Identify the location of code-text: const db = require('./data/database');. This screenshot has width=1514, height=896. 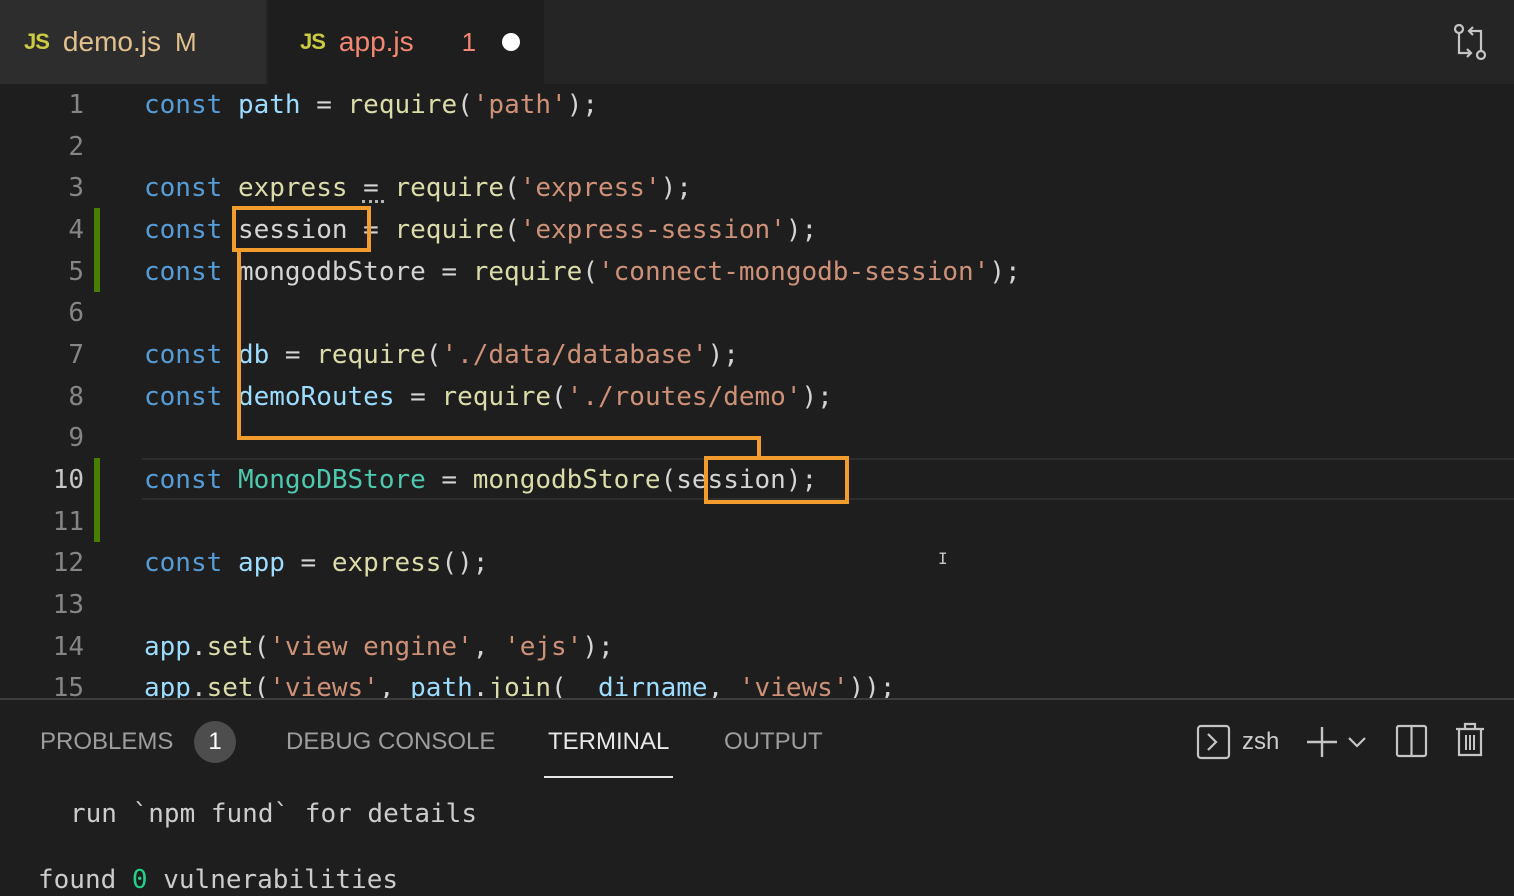
(441, 355).